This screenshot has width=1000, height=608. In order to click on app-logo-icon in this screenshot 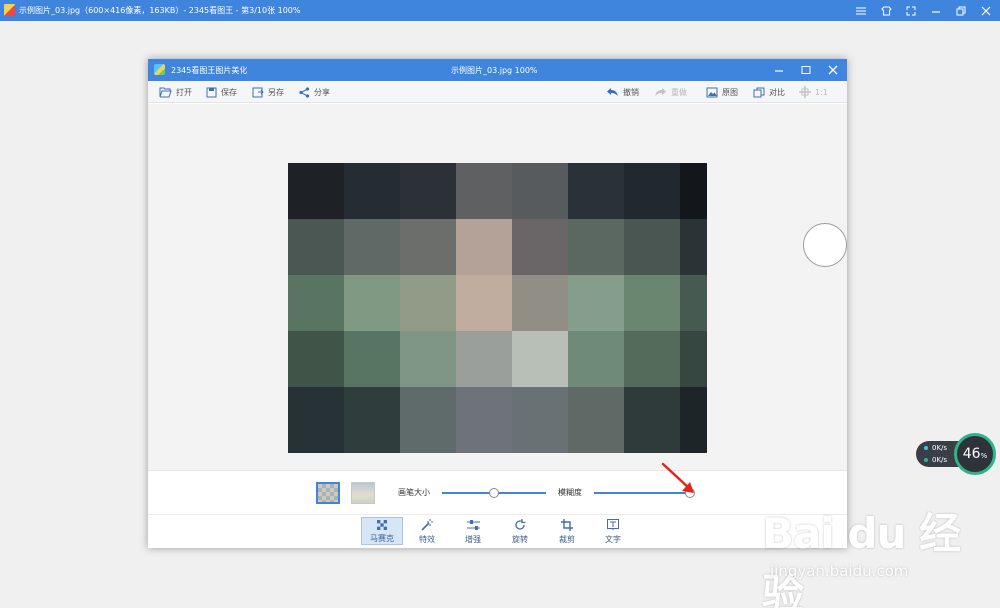, I will do `click(9, 10)`.